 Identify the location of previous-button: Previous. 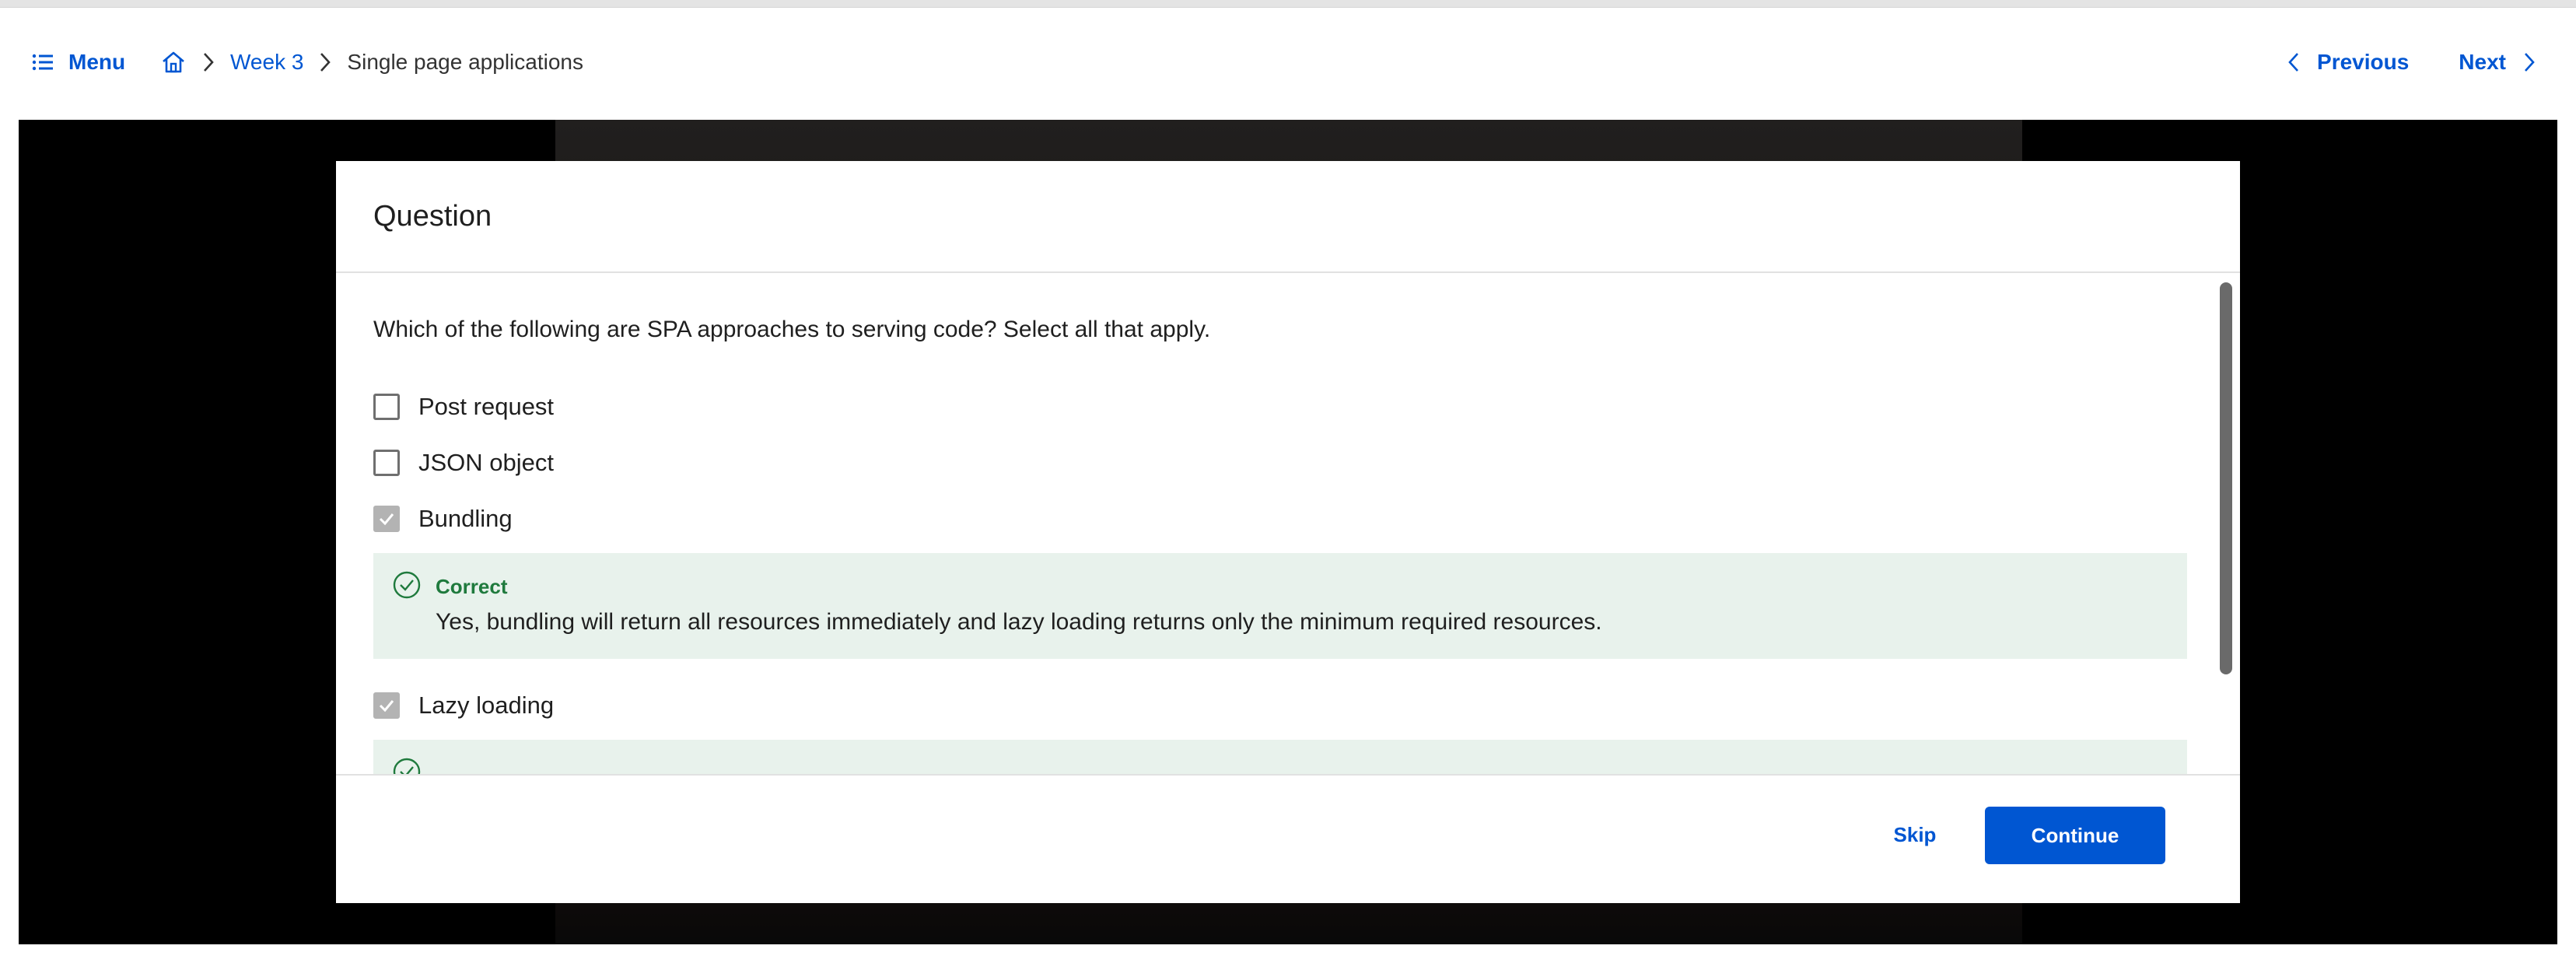
(2347, 62).